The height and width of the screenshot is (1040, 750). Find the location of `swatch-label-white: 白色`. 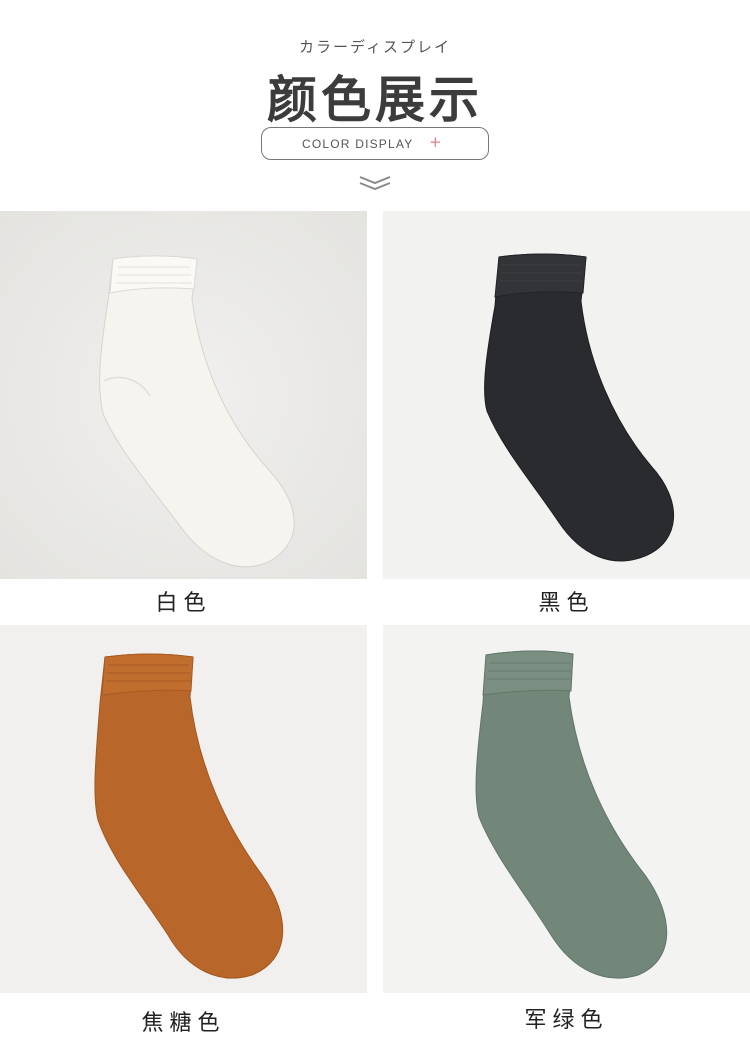

swatch-label-white: 白色 is located at coordinates (183, 603).